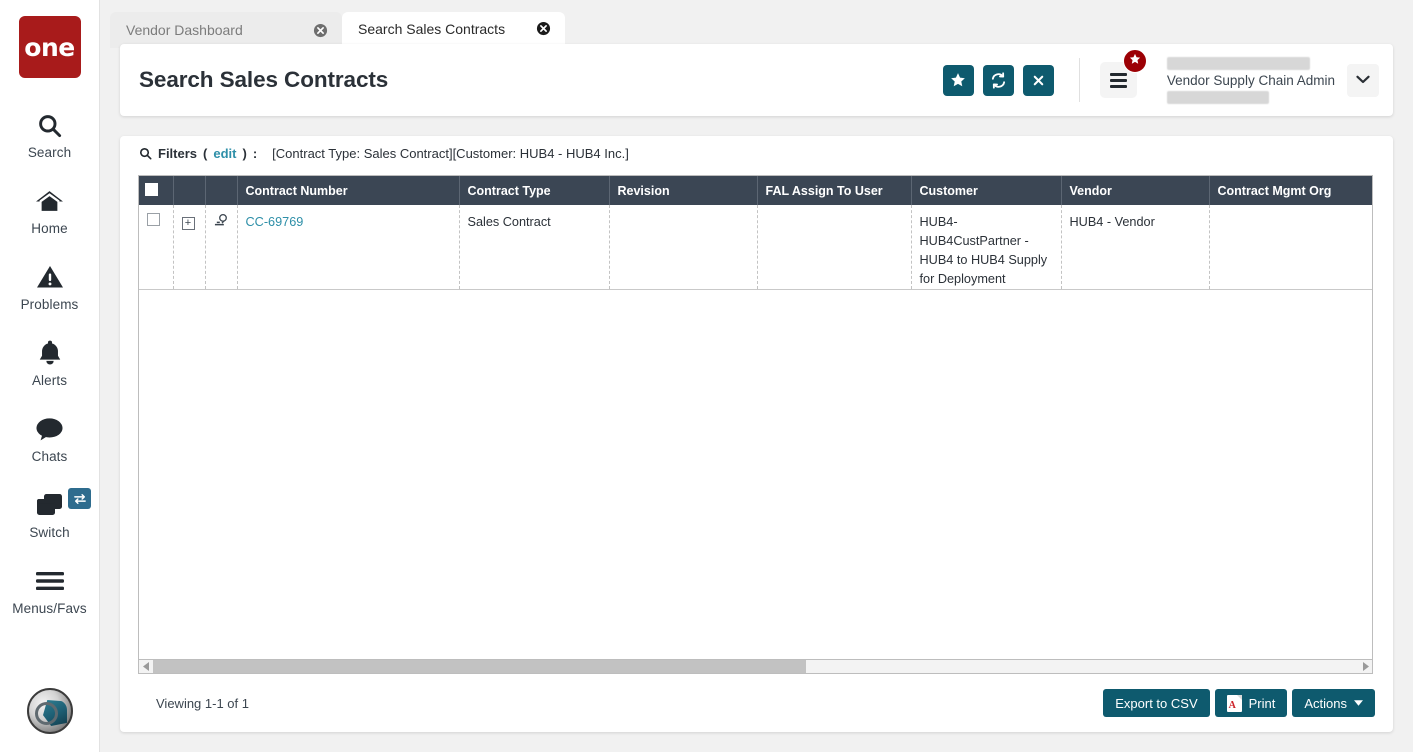 The width and height of the screenshot is (1413, 752). I want to click on sidebar-item-search: Search, so click(49, 134).